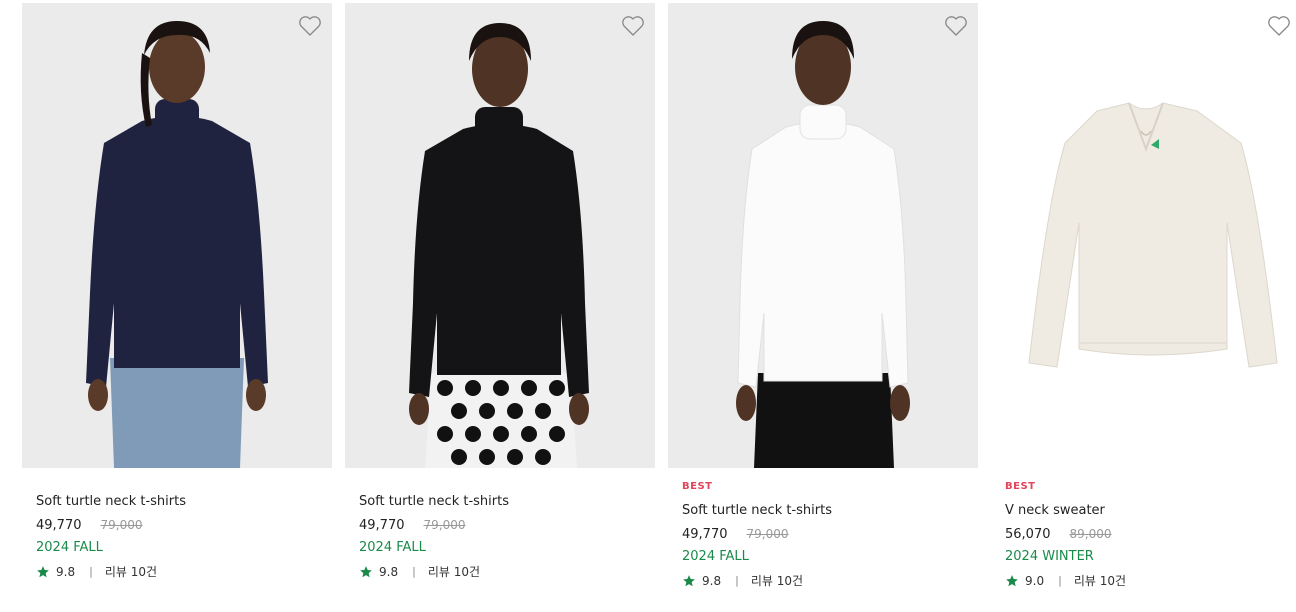  What do you see at coordinates (1035, 581) in the screenshot?
I see `rating-value: 9.0` at bounding box center [1035, 581].